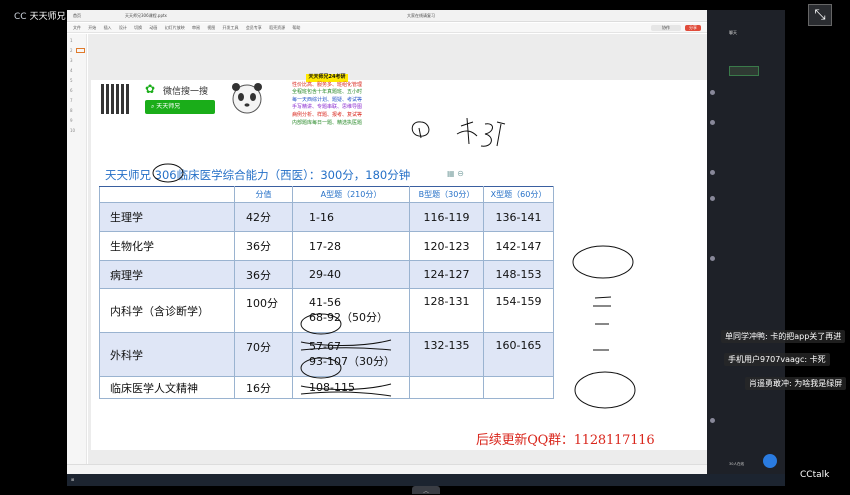 The width and height of the screenshot is (850, 495). I want to click on menu-dev: 开发工具, so click(231, 28).